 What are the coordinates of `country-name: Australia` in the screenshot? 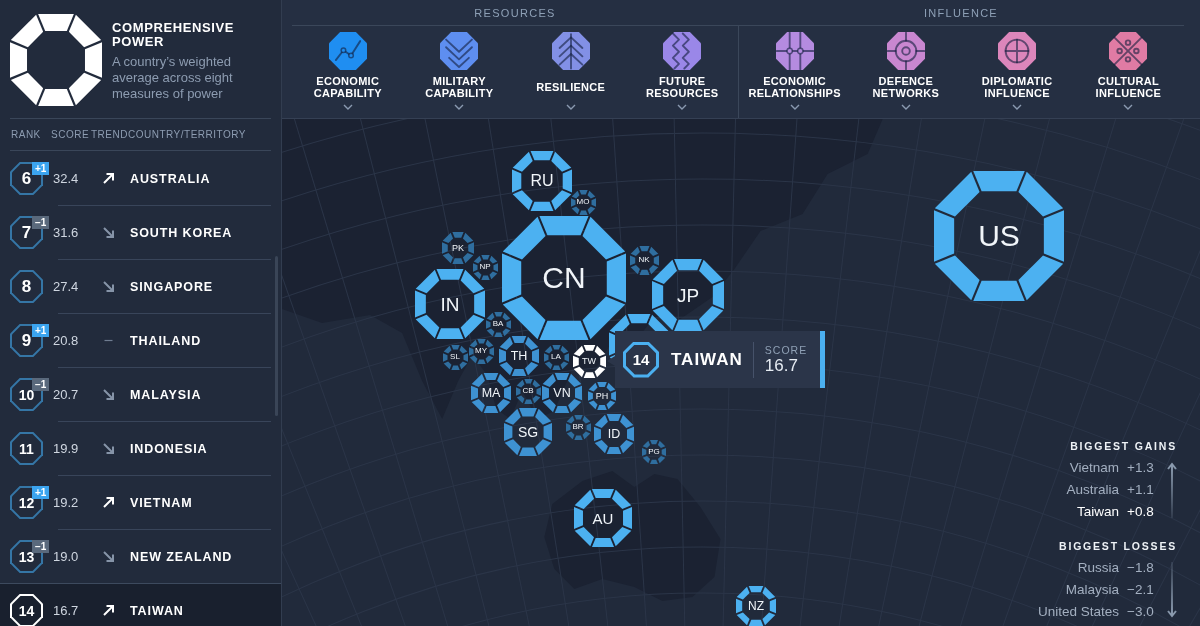 It's located at (1092, 490).